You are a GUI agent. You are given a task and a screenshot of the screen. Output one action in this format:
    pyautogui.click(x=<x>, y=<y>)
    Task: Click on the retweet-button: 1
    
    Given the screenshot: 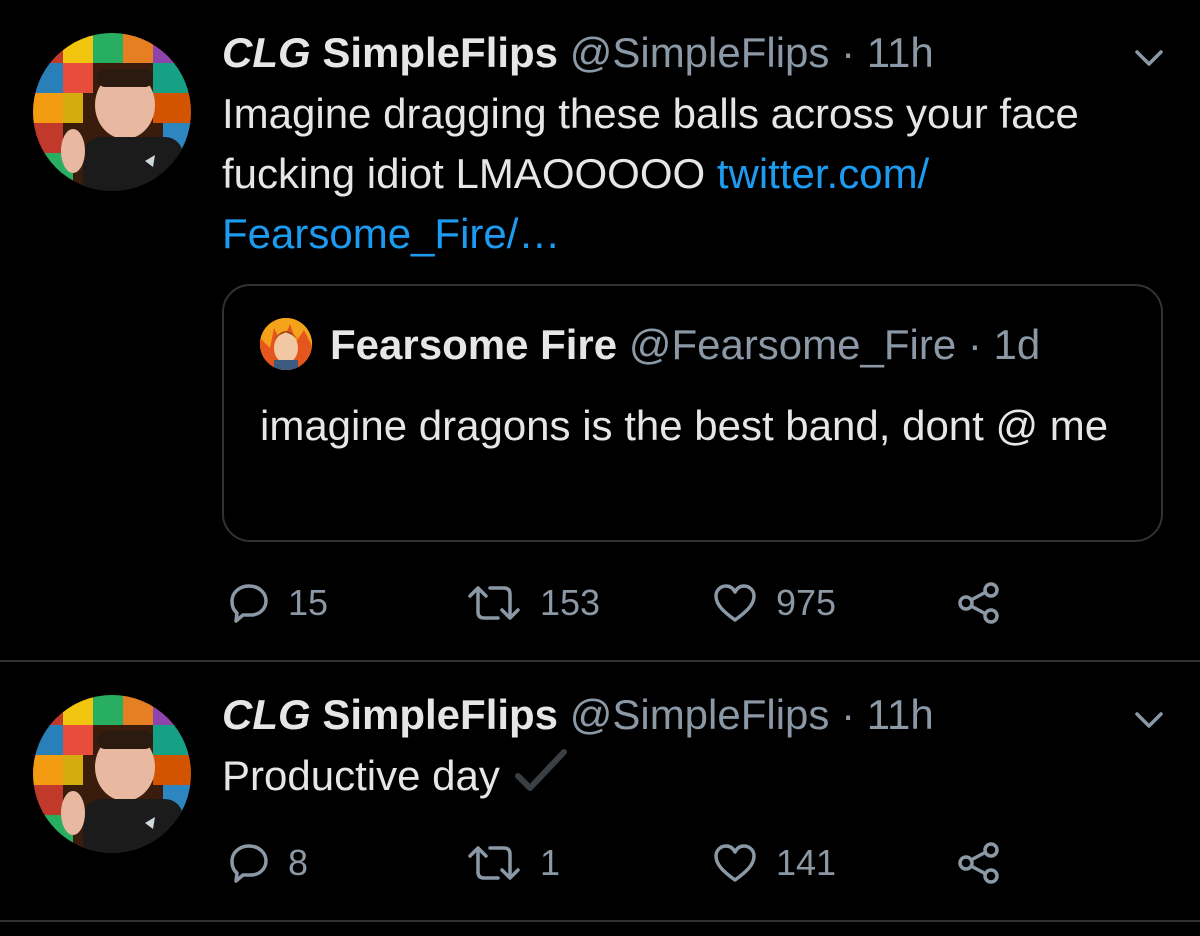 What is the action you would take?
    pyautogui.click(x=513, y=863)
    